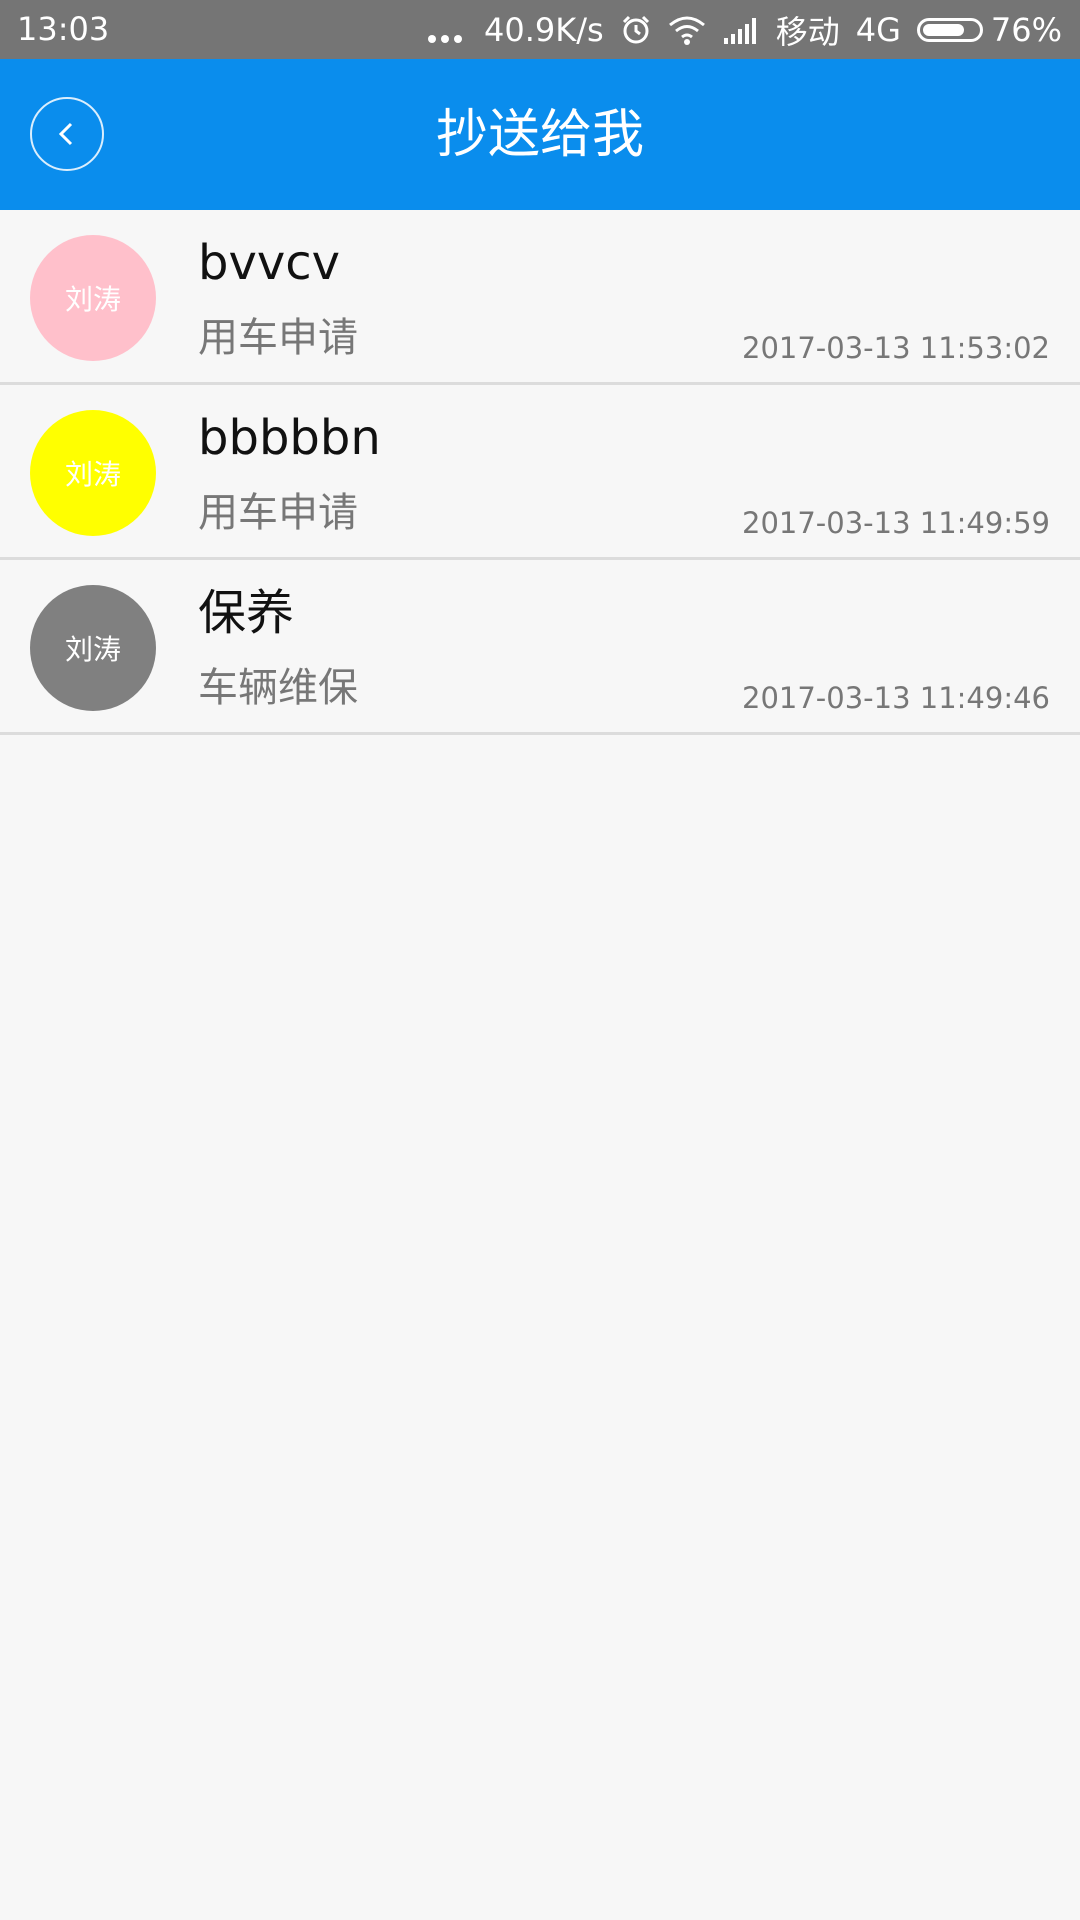 The width and height of the screenshot is (1080, 1920). What do you see at coordinates (269, 263) in the screenshot?
I see `item-title: bvvcv` at bounding box center [269, 263].